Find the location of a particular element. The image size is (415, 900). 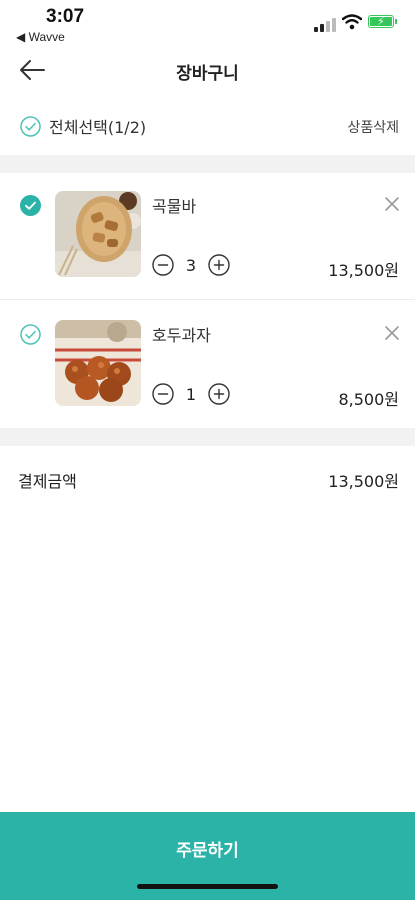

home-indicator is located at coordinates (207, 886).